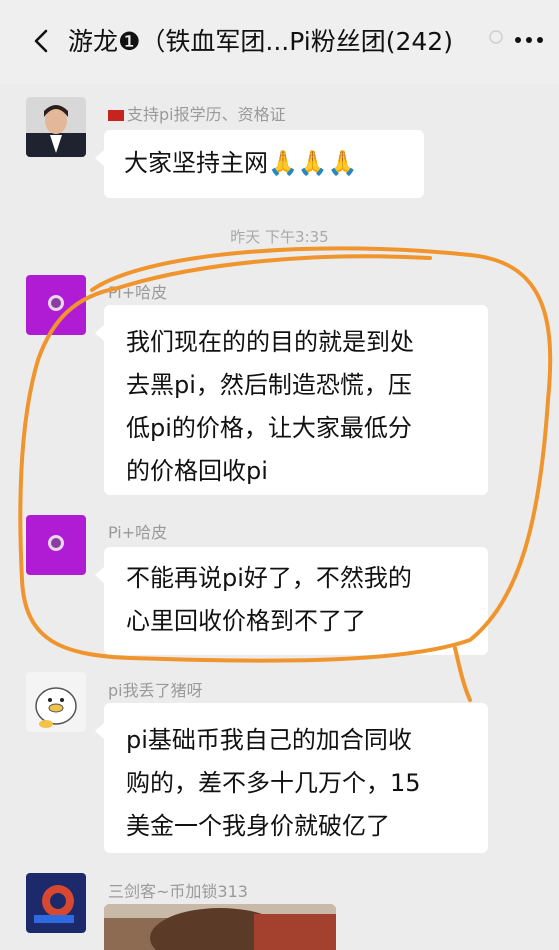 The image size is (559, 950). Describe the element at coordinates (279, 237) in the screenshot. I see `timestamp: 昨天 下午3:35` at that location.